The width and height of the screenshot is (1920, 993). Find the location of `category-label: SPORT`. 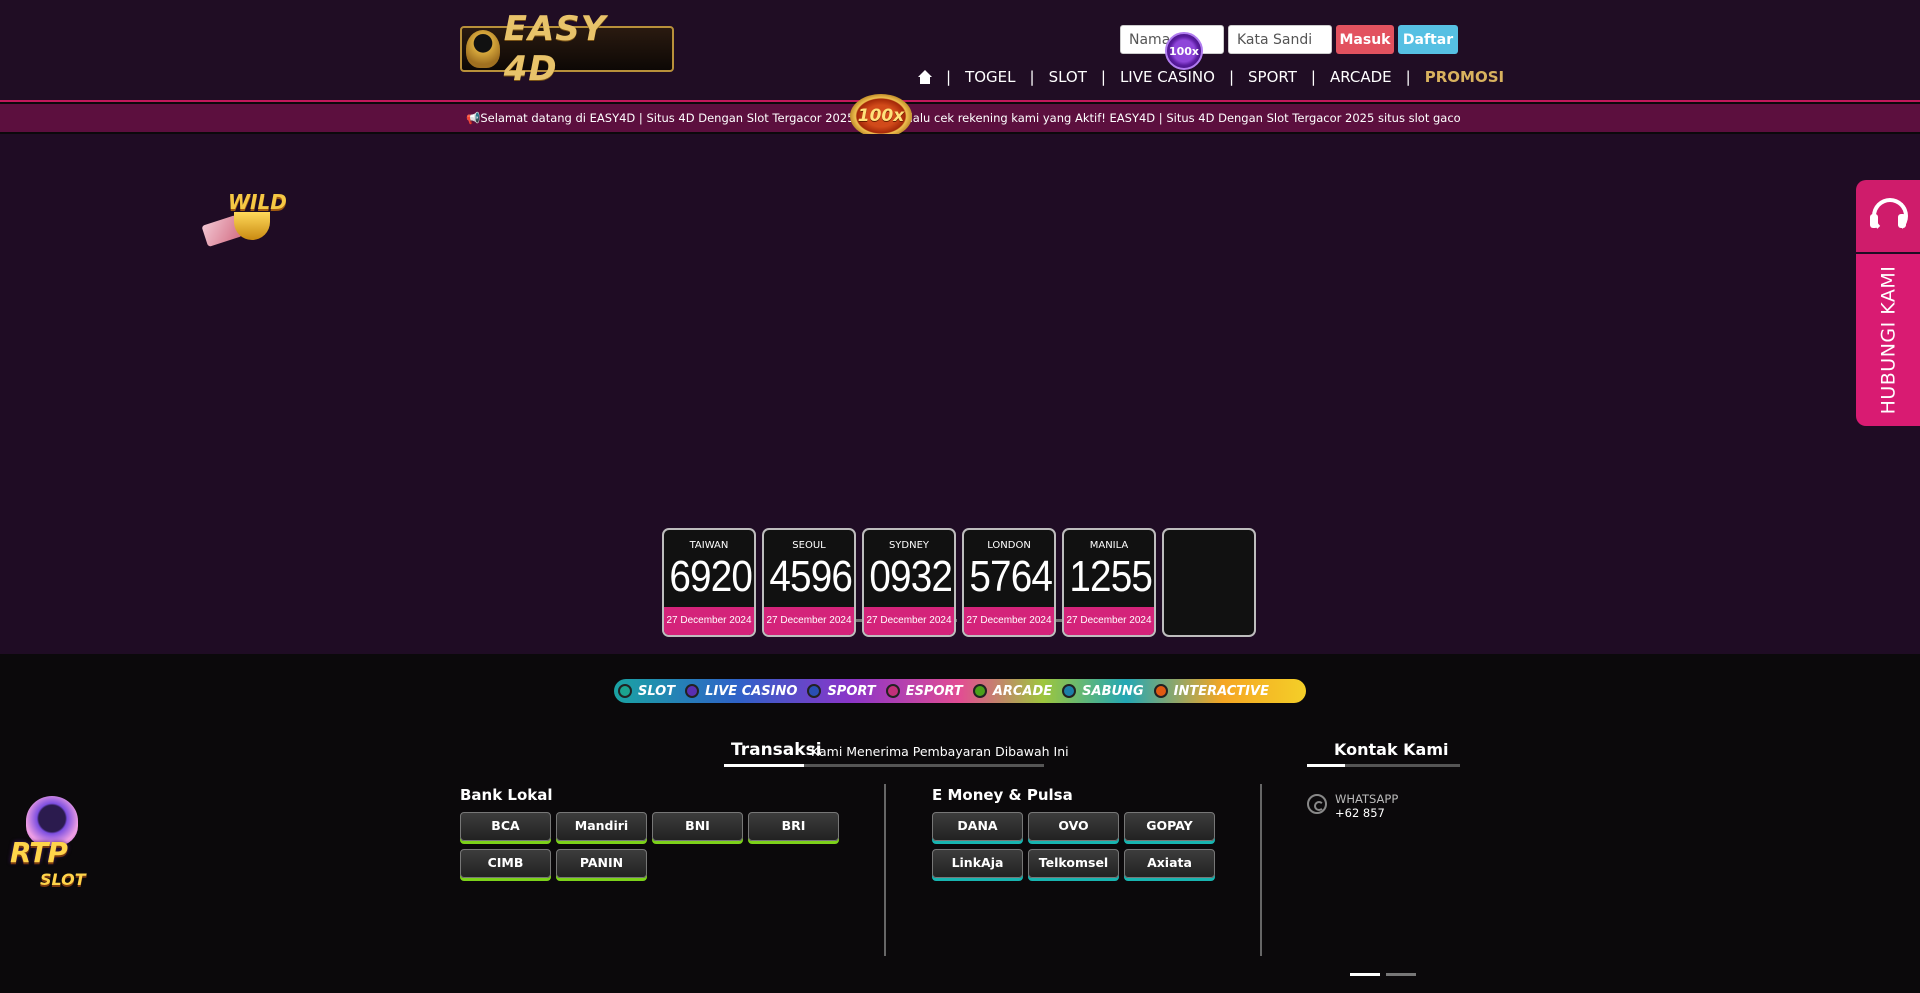

category-label: SPORT is located at coordinates (851, 691).